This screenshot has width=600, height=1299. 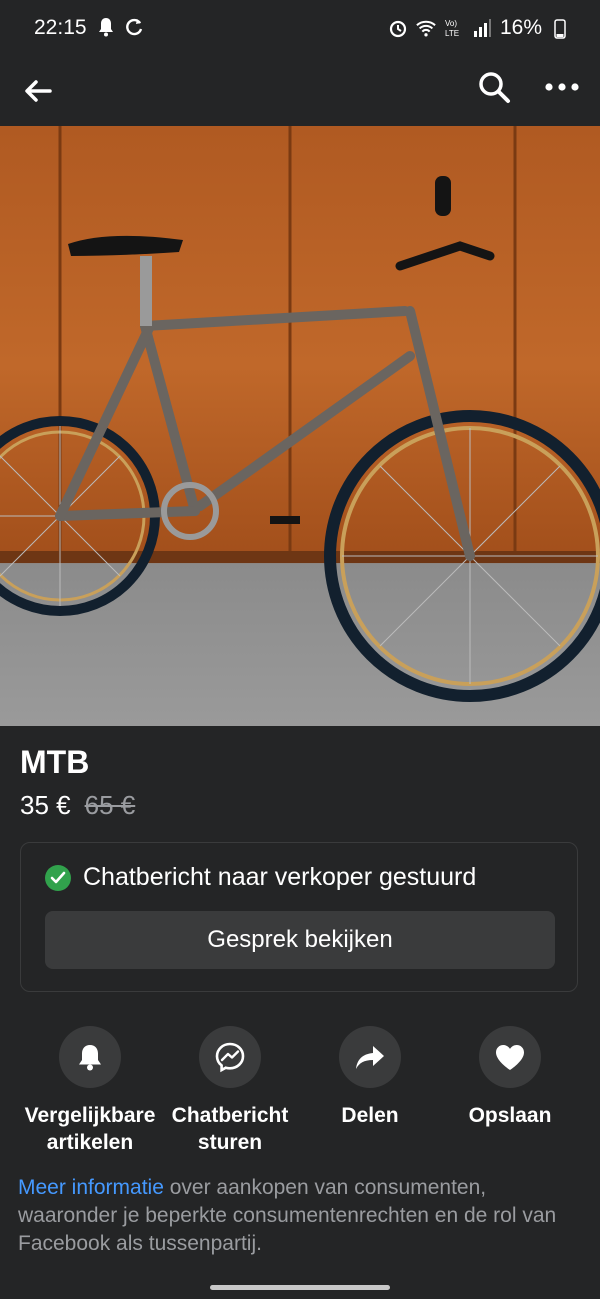 I want to click on wifi-icon, so click(x=426, y=28).